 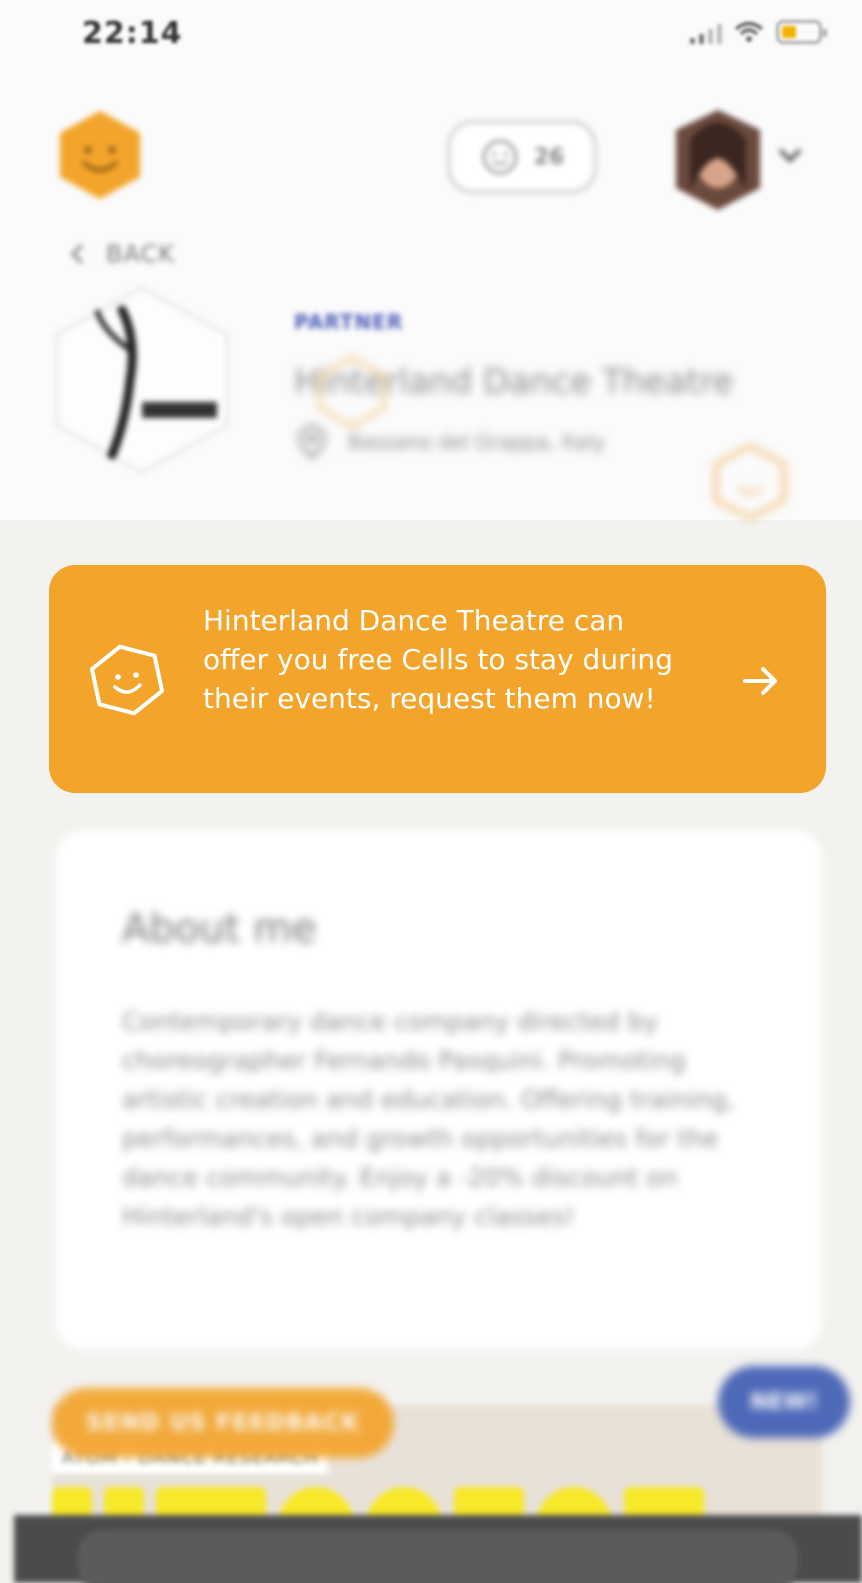 I want to click on wifi-icon, so click(x=749, y=31).